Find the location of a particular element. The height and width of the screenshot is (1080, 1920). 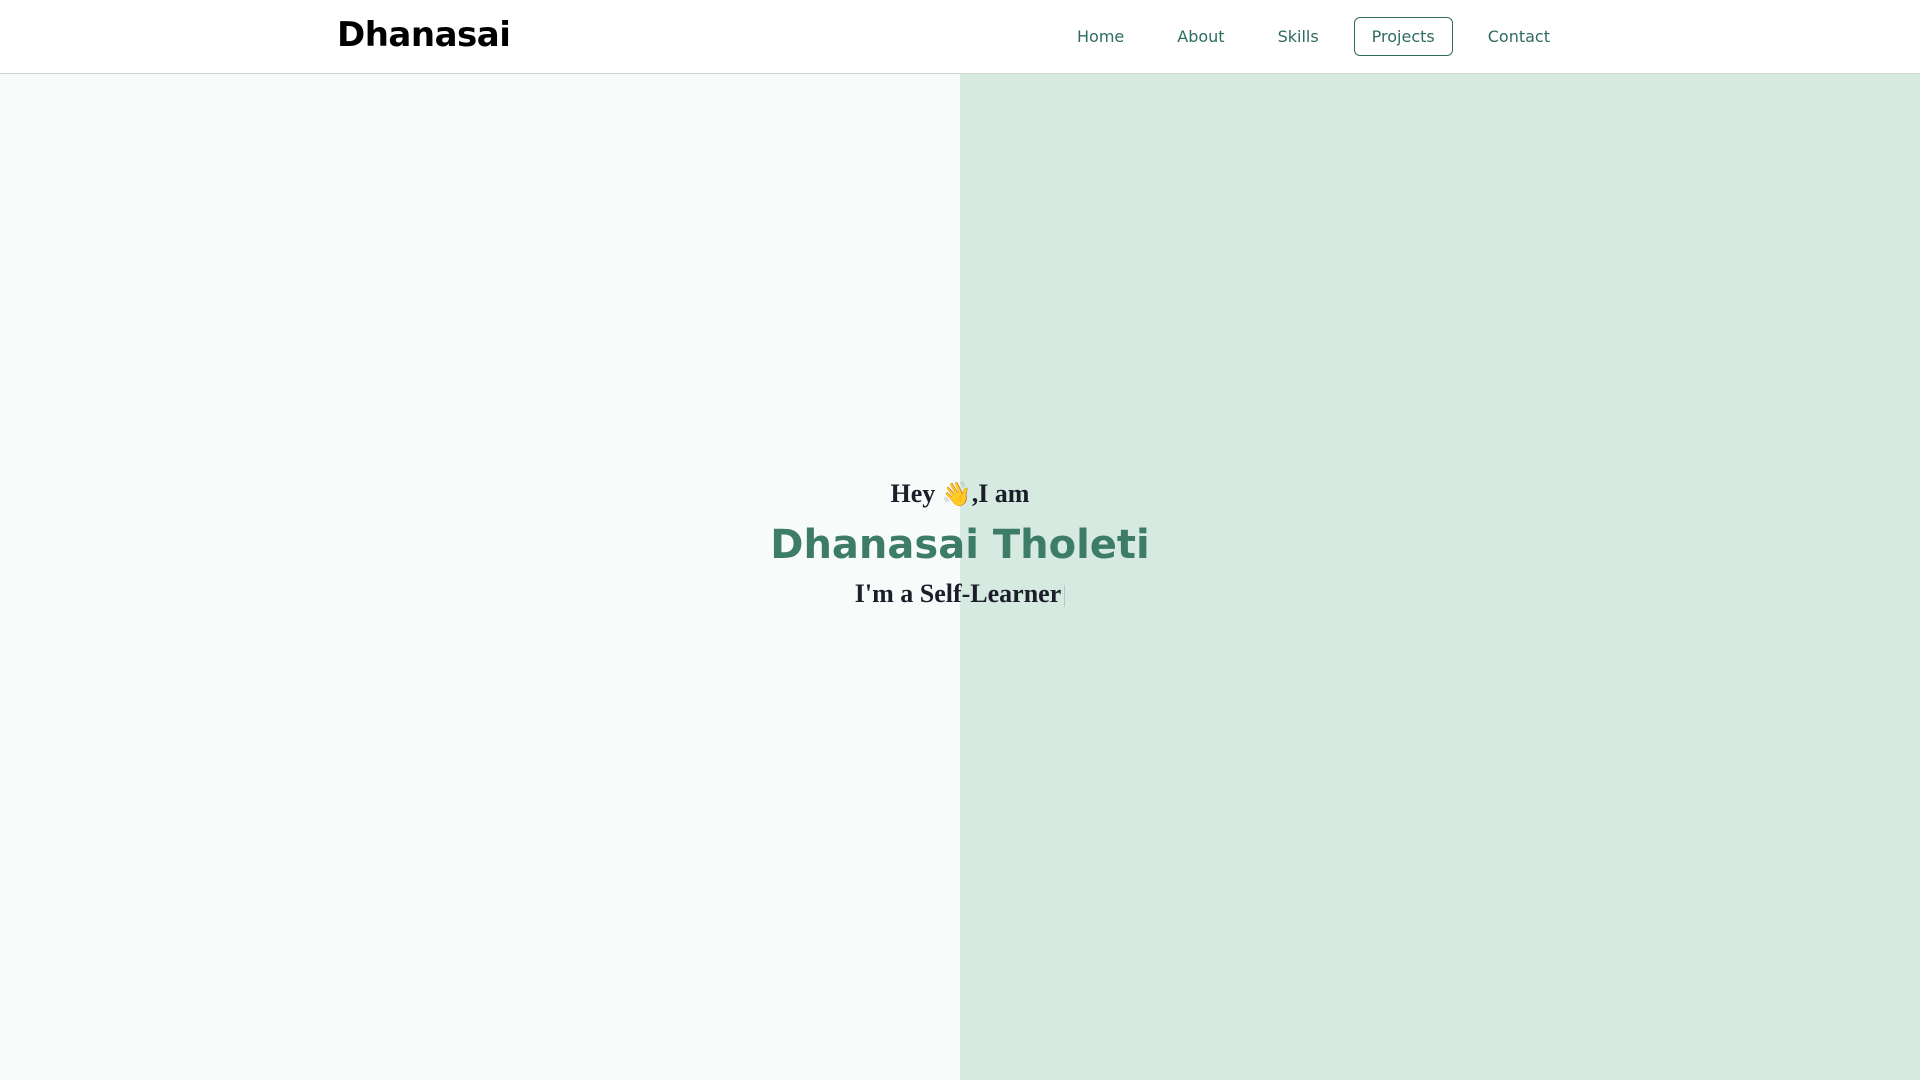

hero-tagline: I'm a Self-Learner is located at coordinates (960, 594).